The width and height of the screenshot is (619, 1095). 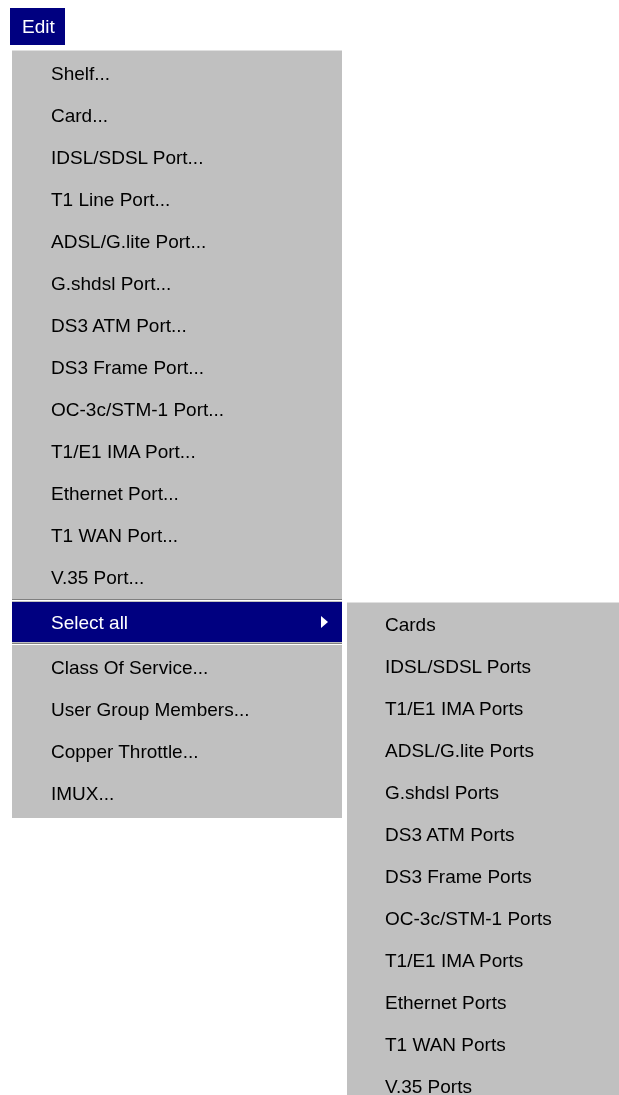 What do you see at coordinates (177, 622) in the screenshot?
I see `submenu-item: Select all` at bounding box center [177, 622].